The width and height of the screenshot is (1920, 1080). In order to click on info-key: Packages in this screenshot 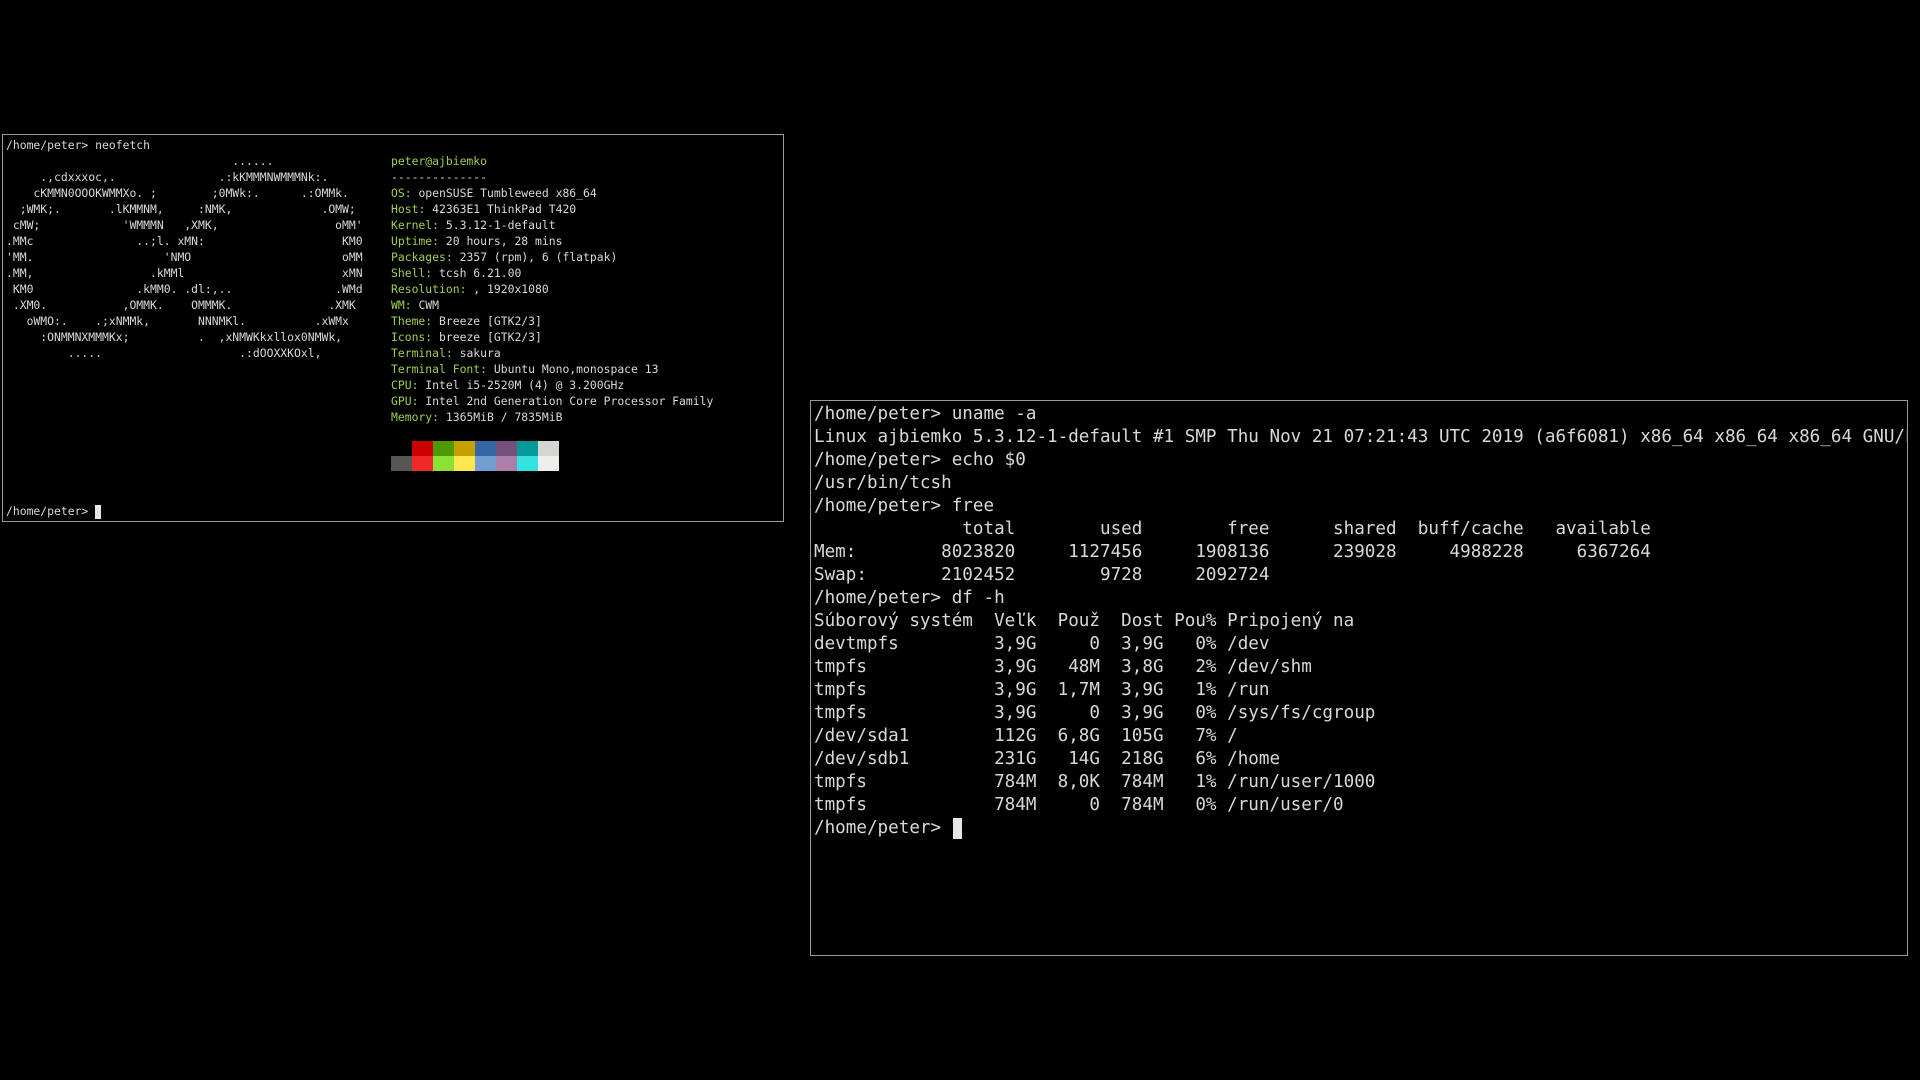, I will do `click(418, 257)`.